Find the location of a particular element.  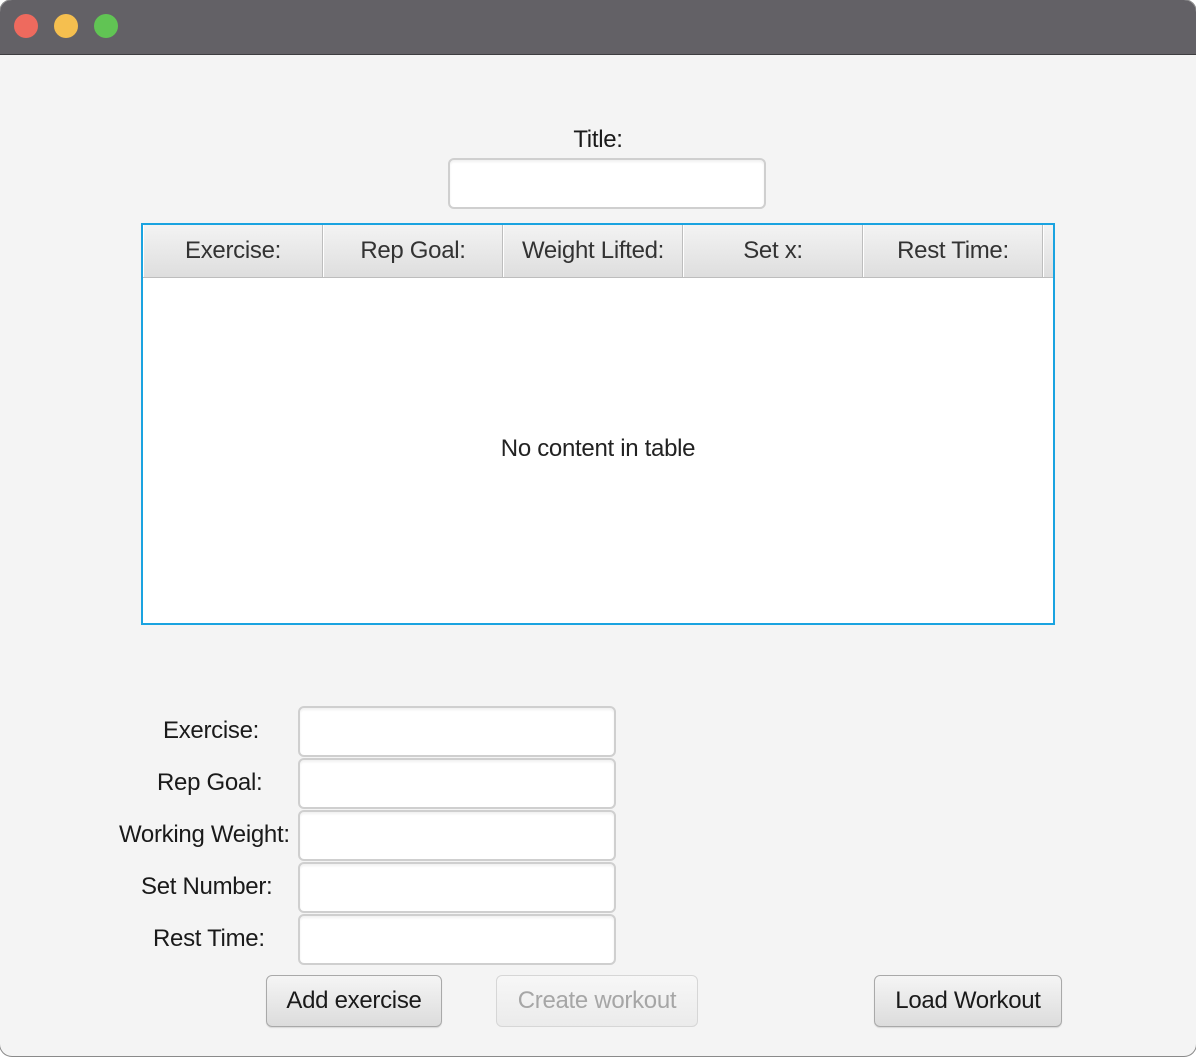

rest-time-input is located at coordinates (457, 939).